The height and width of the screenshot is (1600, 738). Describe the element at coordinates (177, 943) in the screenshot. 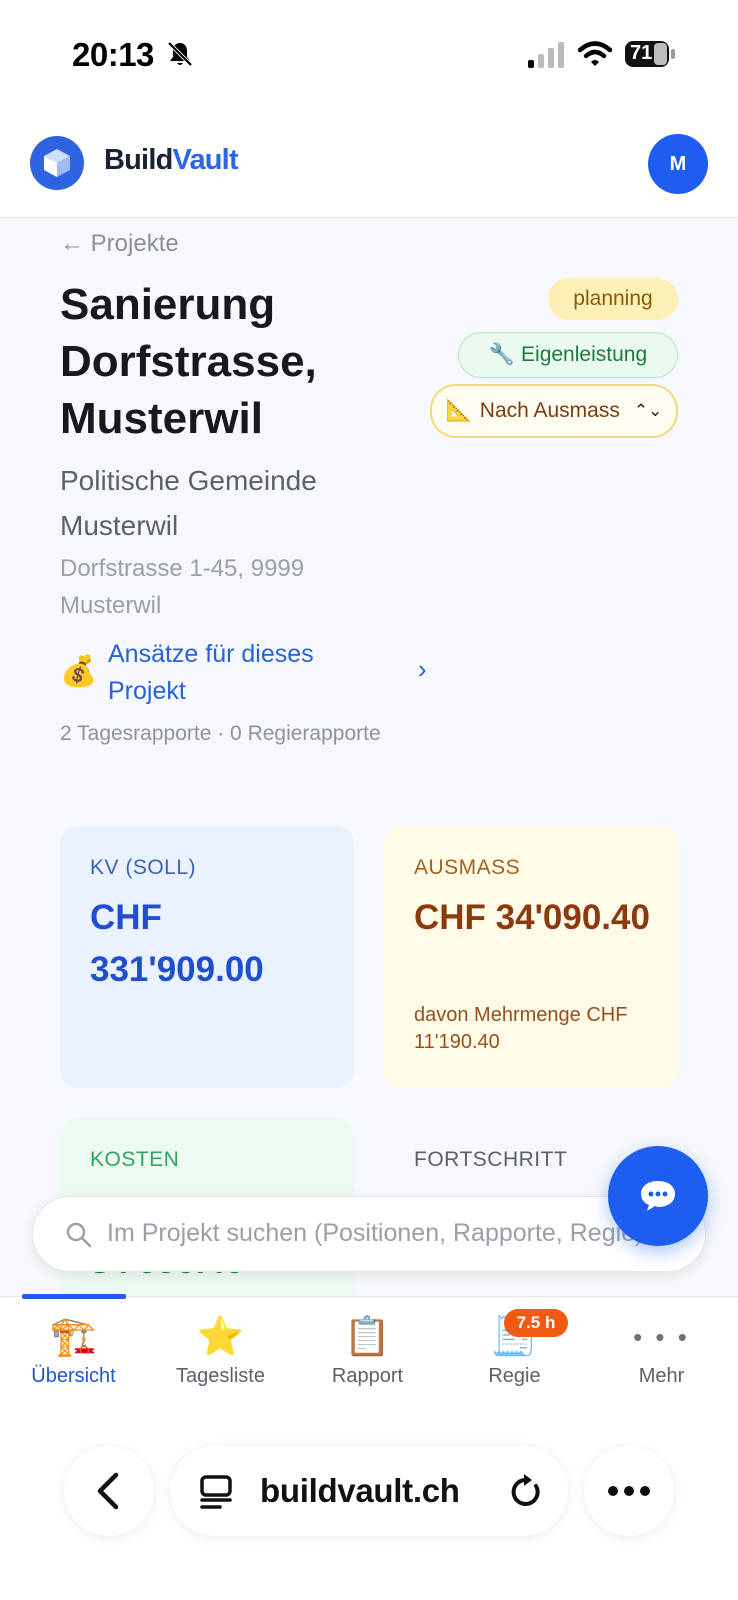

I see `card-value: CHF 331'909.00` at that location.